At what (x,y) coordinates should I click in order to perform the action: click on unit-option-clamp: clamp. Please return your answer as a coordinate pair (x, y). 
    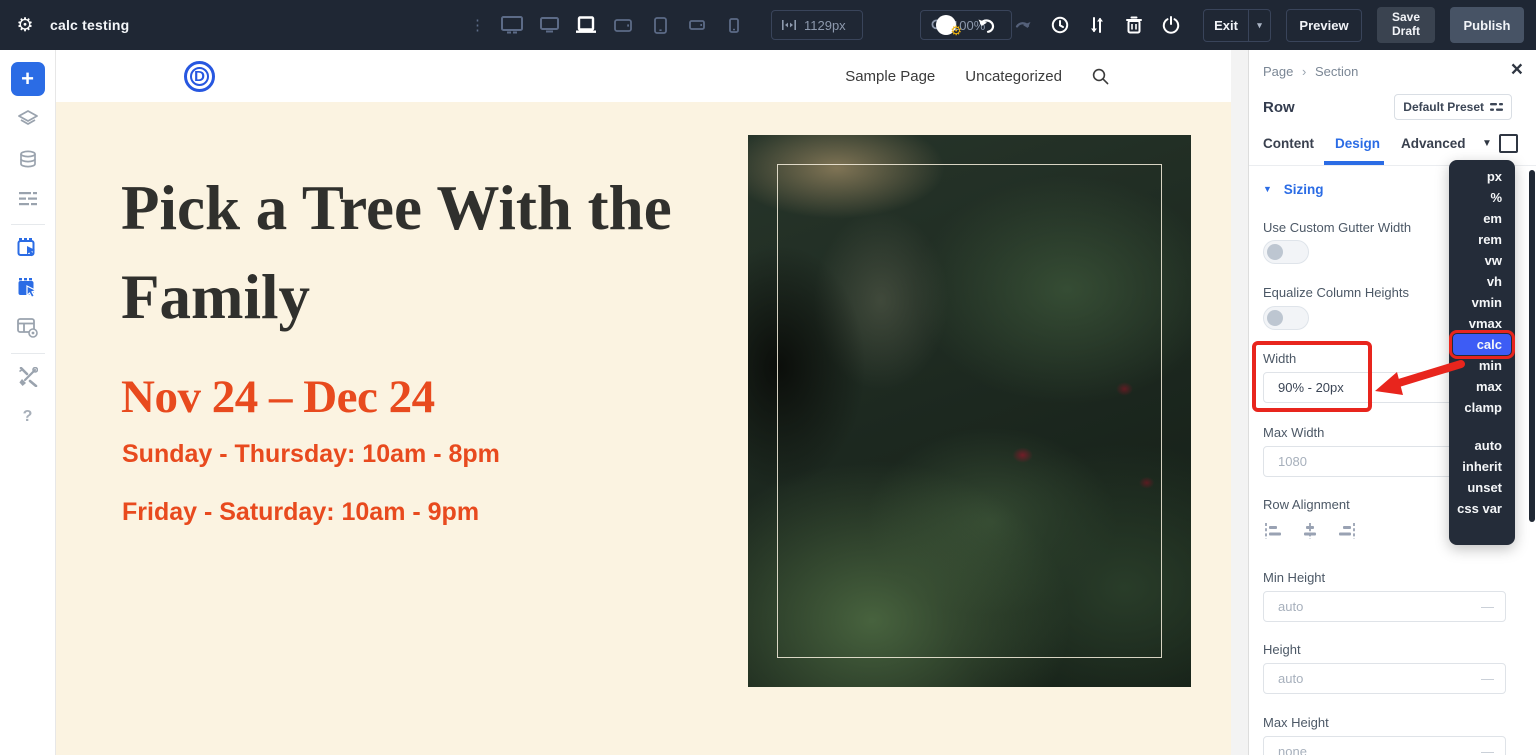
    Looking at the image, I should click on (1482, 407).